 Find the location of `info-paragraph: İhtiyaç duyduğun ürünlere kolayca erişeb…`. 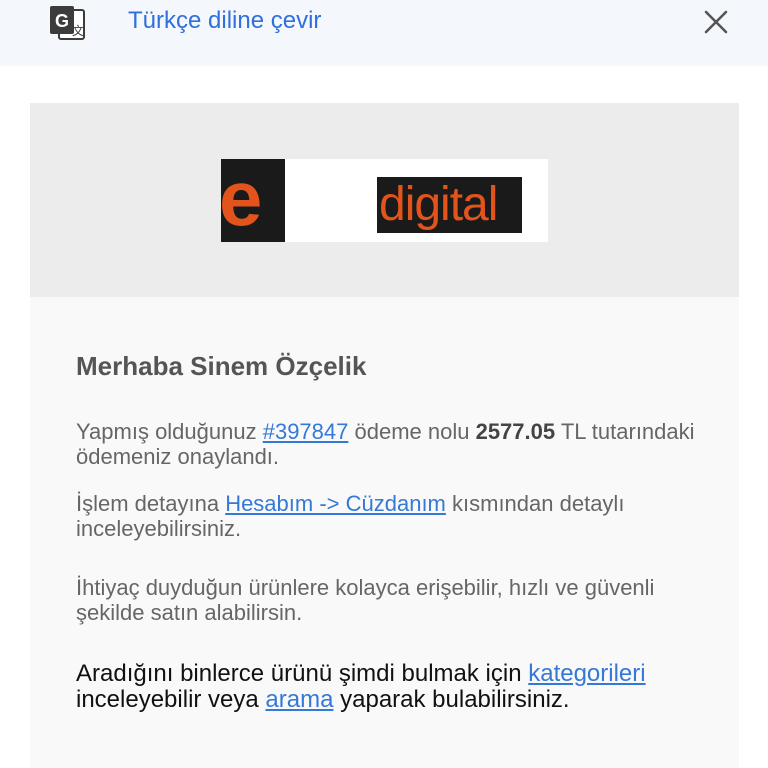

info-paragraph: İhtiyaç duyduğun ürünlere kolayca erişeb… is located at coordinates (365, 600).